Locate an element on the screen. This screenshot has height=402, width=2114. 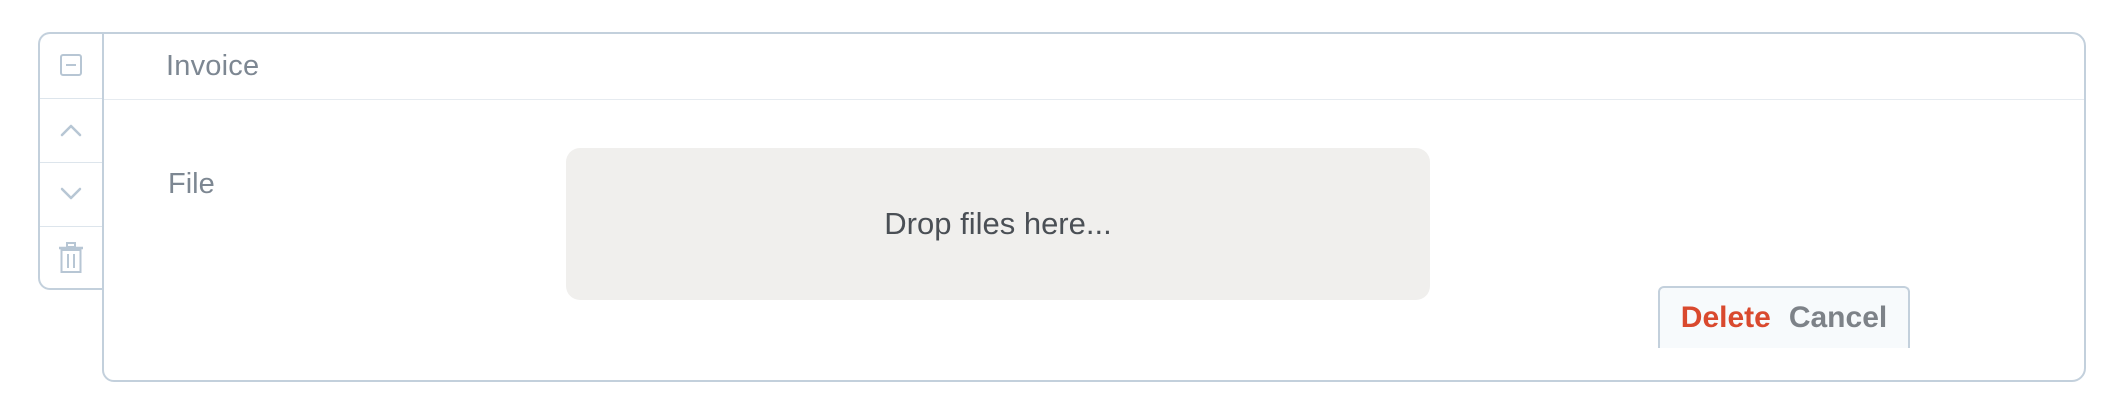
block-actions: Delete Cancel is located at coordinates (1784, 317).